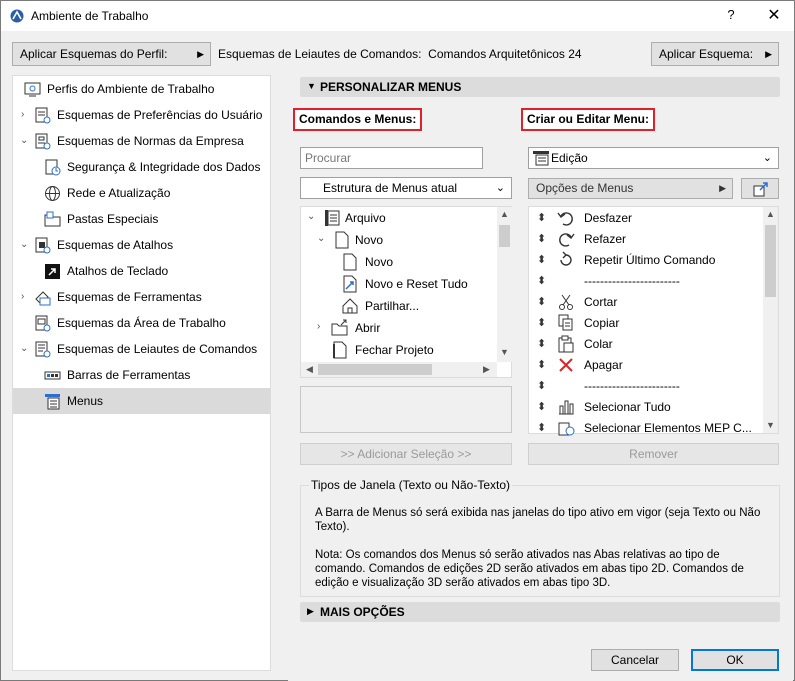  What do you see at coordinates (715, 54) in the screenshot?
I see `apply-scheme-button: Aplicar Esquema: ▶` at bounding box center [715, 54].